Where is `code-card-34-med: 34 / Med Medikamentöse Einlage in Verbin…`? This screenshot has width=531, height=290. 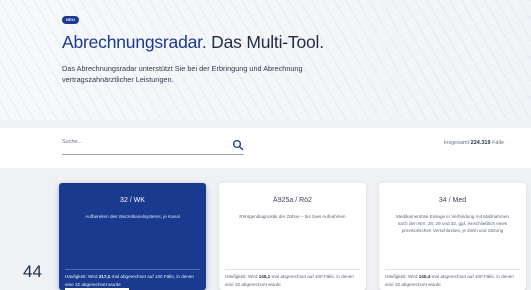
code-card-34-med: 34 / Med Medikamentöse Einlage in Verbin… is located at coordinates (452, 236).